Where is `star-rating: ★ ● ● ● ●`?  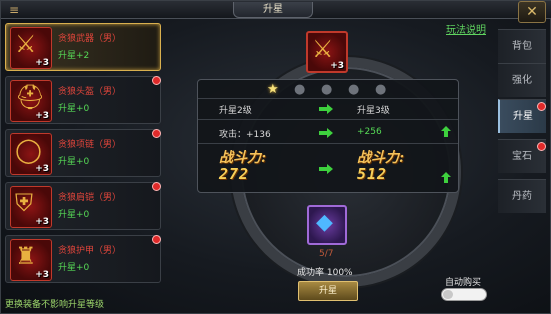
star-rating: ★ ● ● ● ● is located at coordinates (337, 90).